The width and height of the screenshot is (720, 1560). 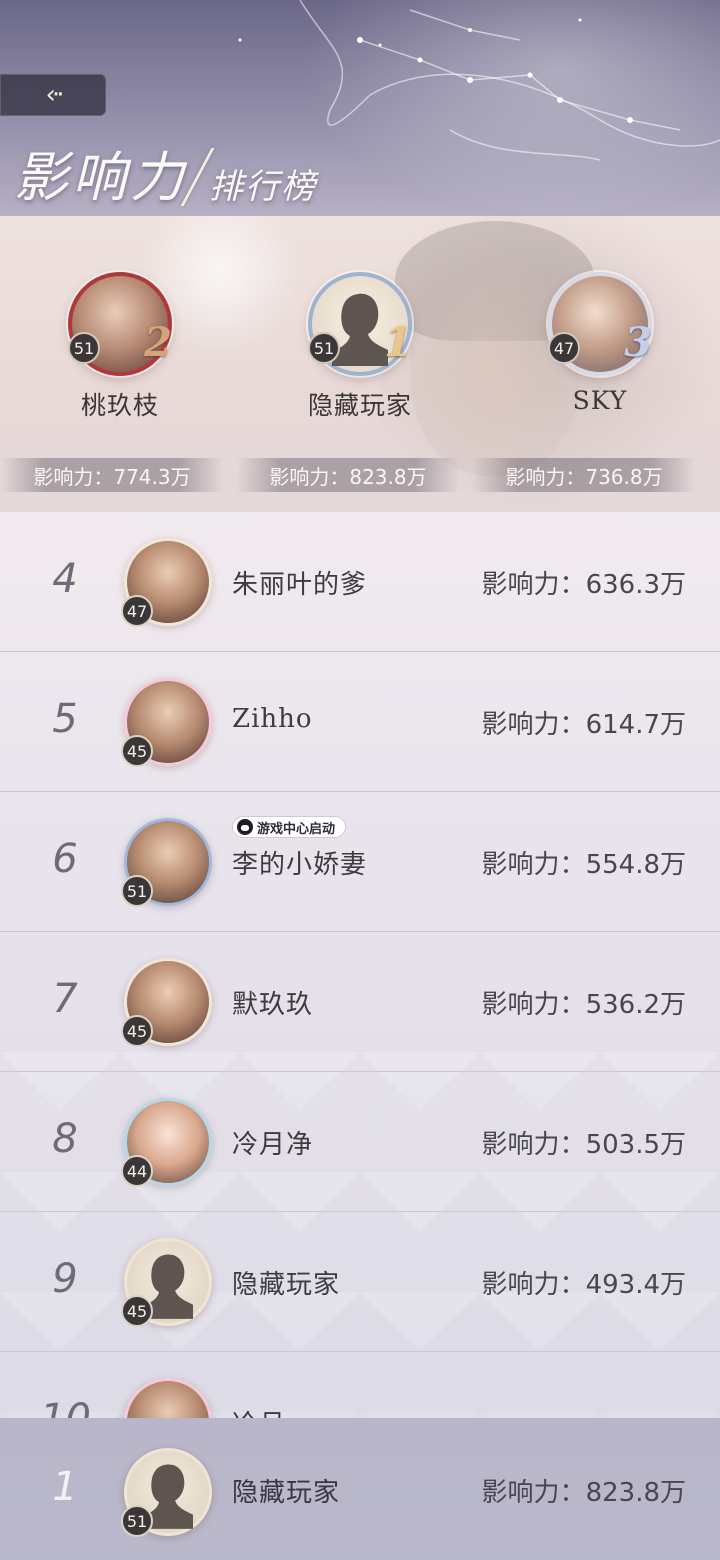 I want to click on title-sub: 排行榜, so click(x=263, y=187).